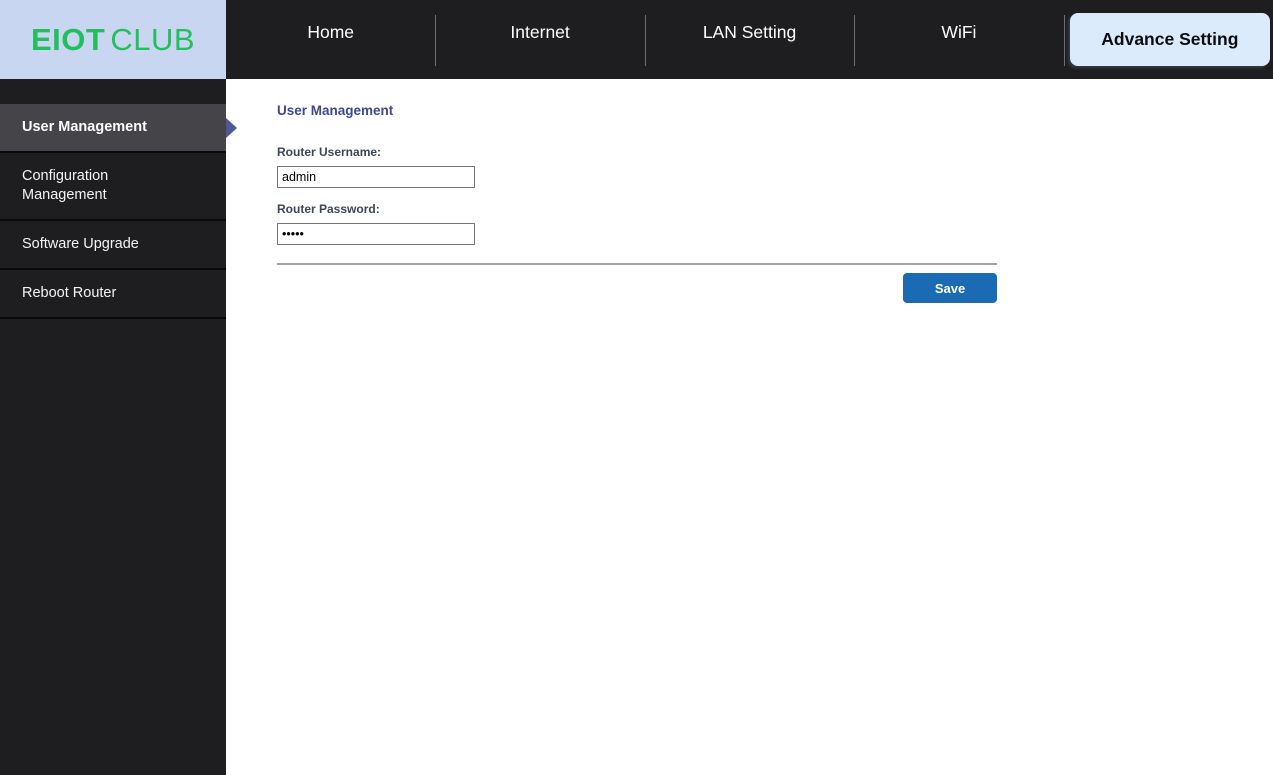 The height and width of the screenshot is (775, 1273). Describe the element at coordinates (540, 32) in the screenshot. I see `nav-item-label: Internet` at that location.